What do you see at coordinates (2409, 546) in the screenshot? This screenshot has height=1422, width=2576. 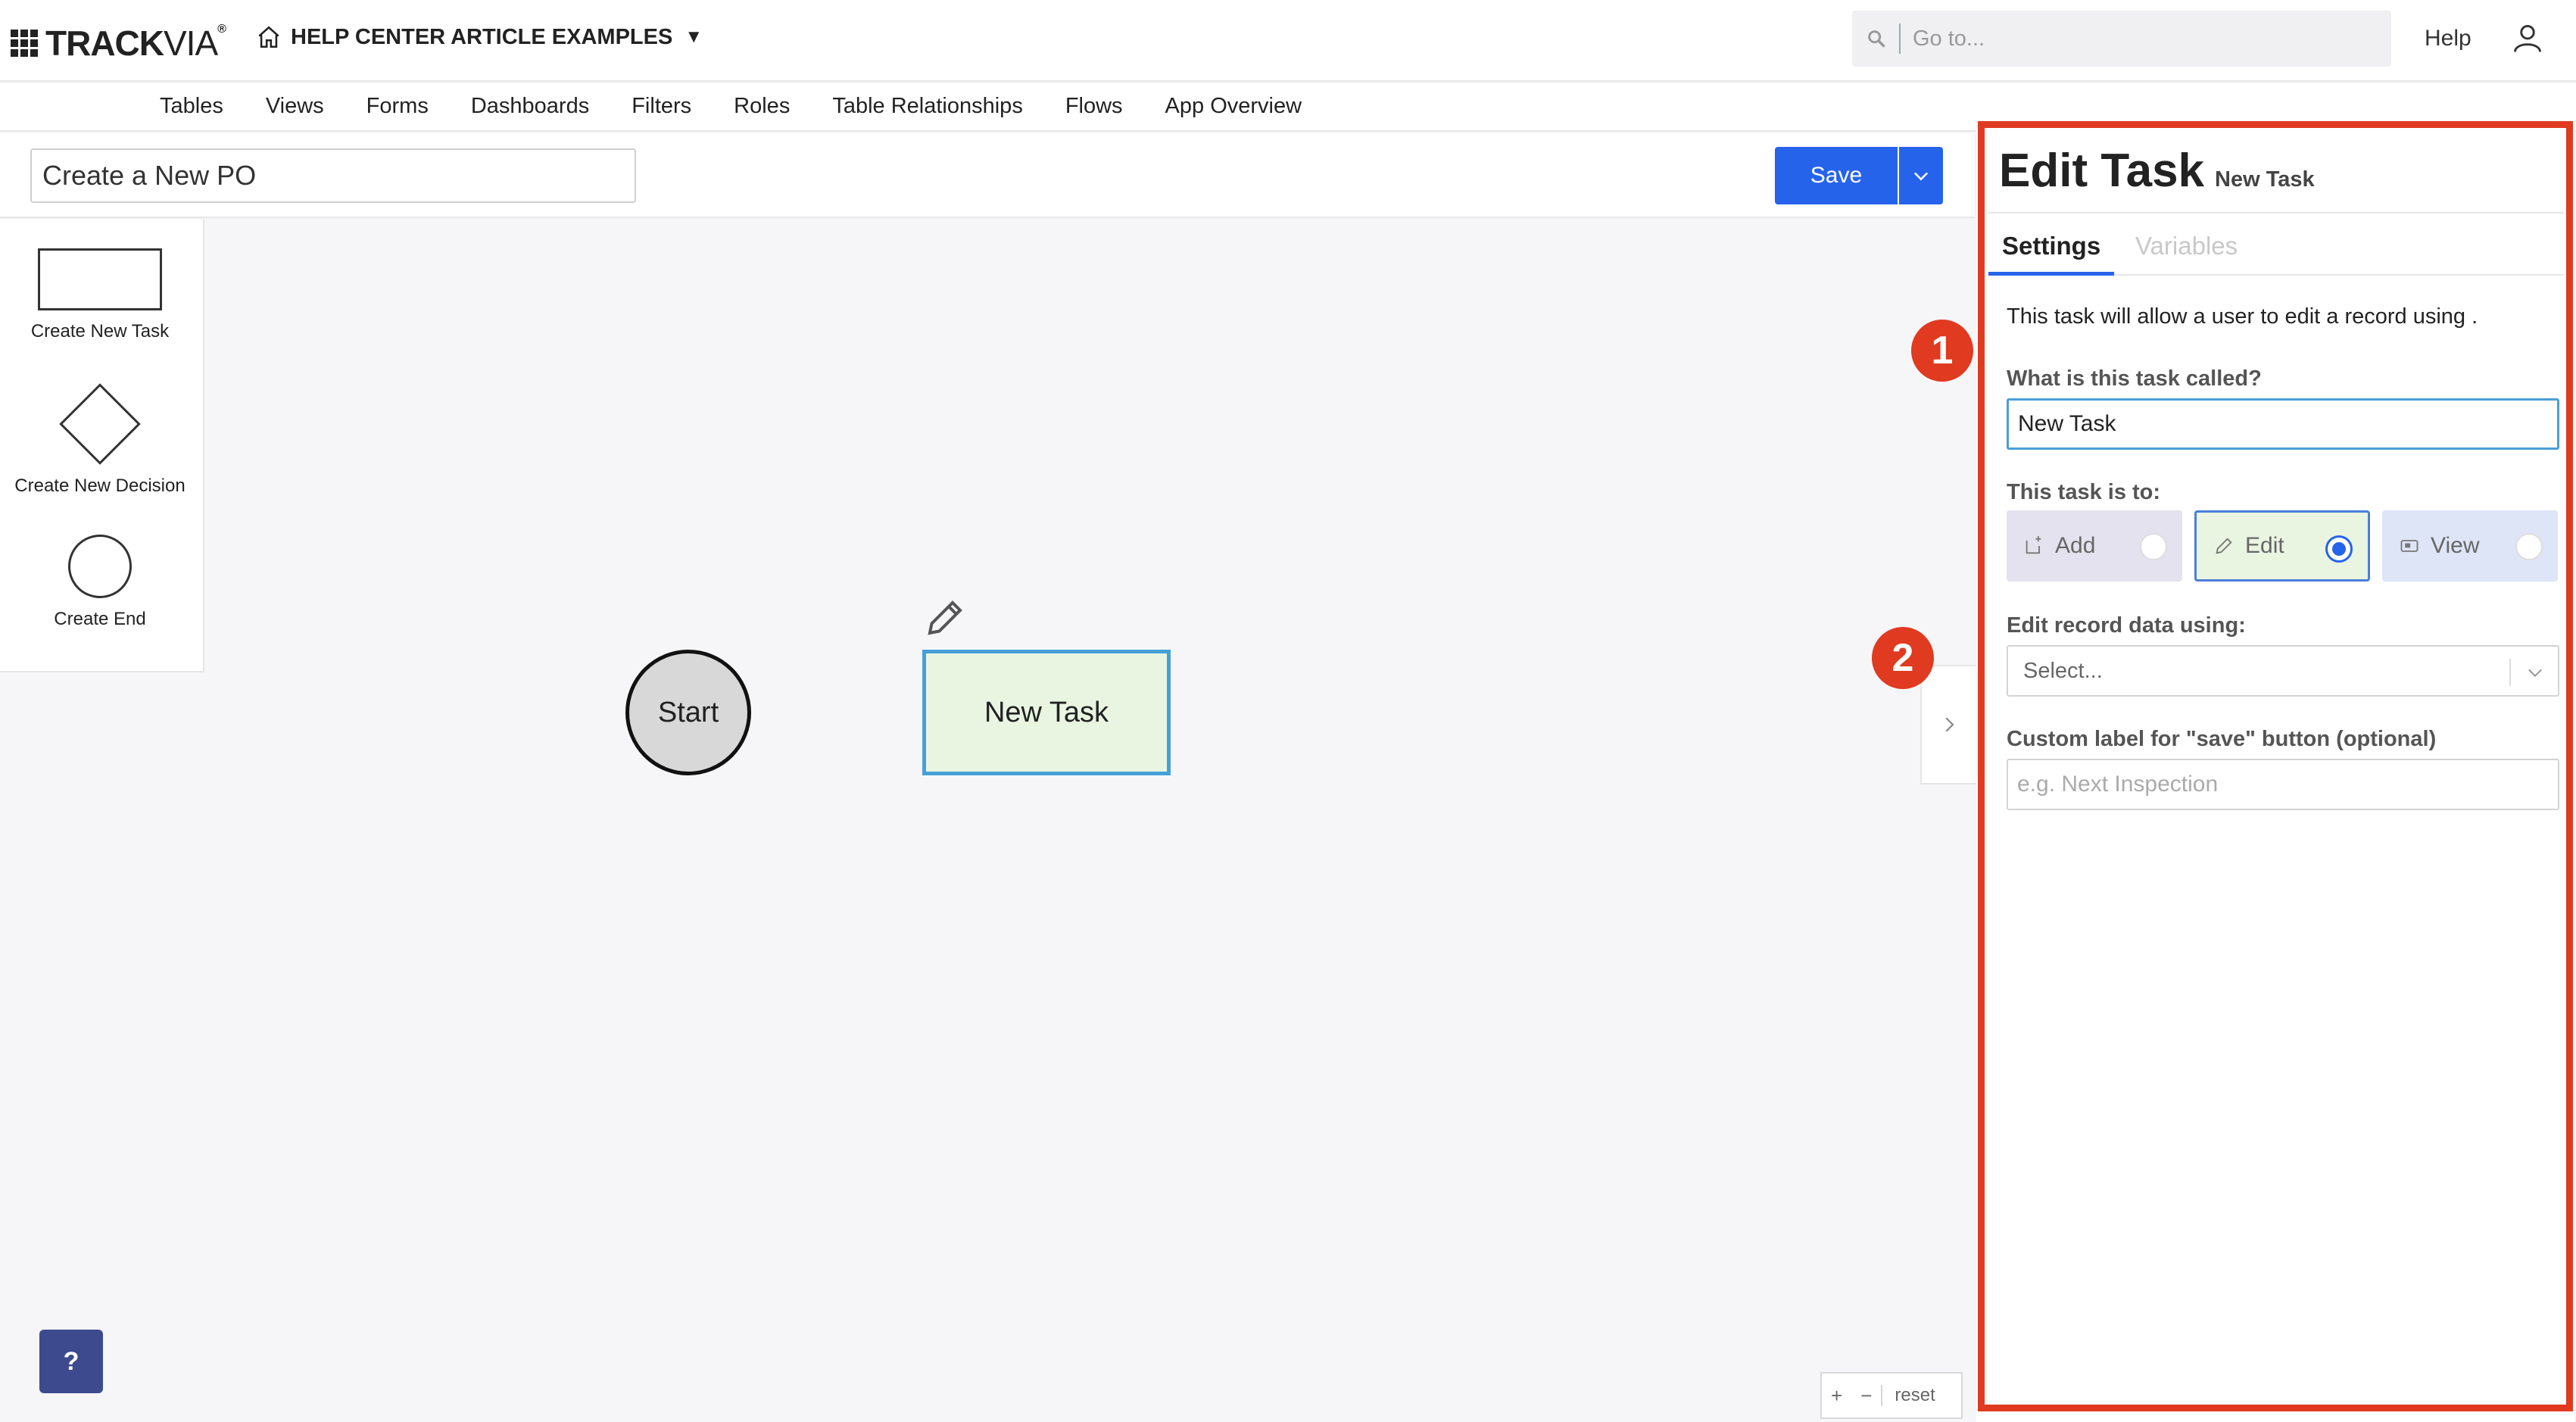 I see `view-record-icon` at bounding box center [2409, 546].